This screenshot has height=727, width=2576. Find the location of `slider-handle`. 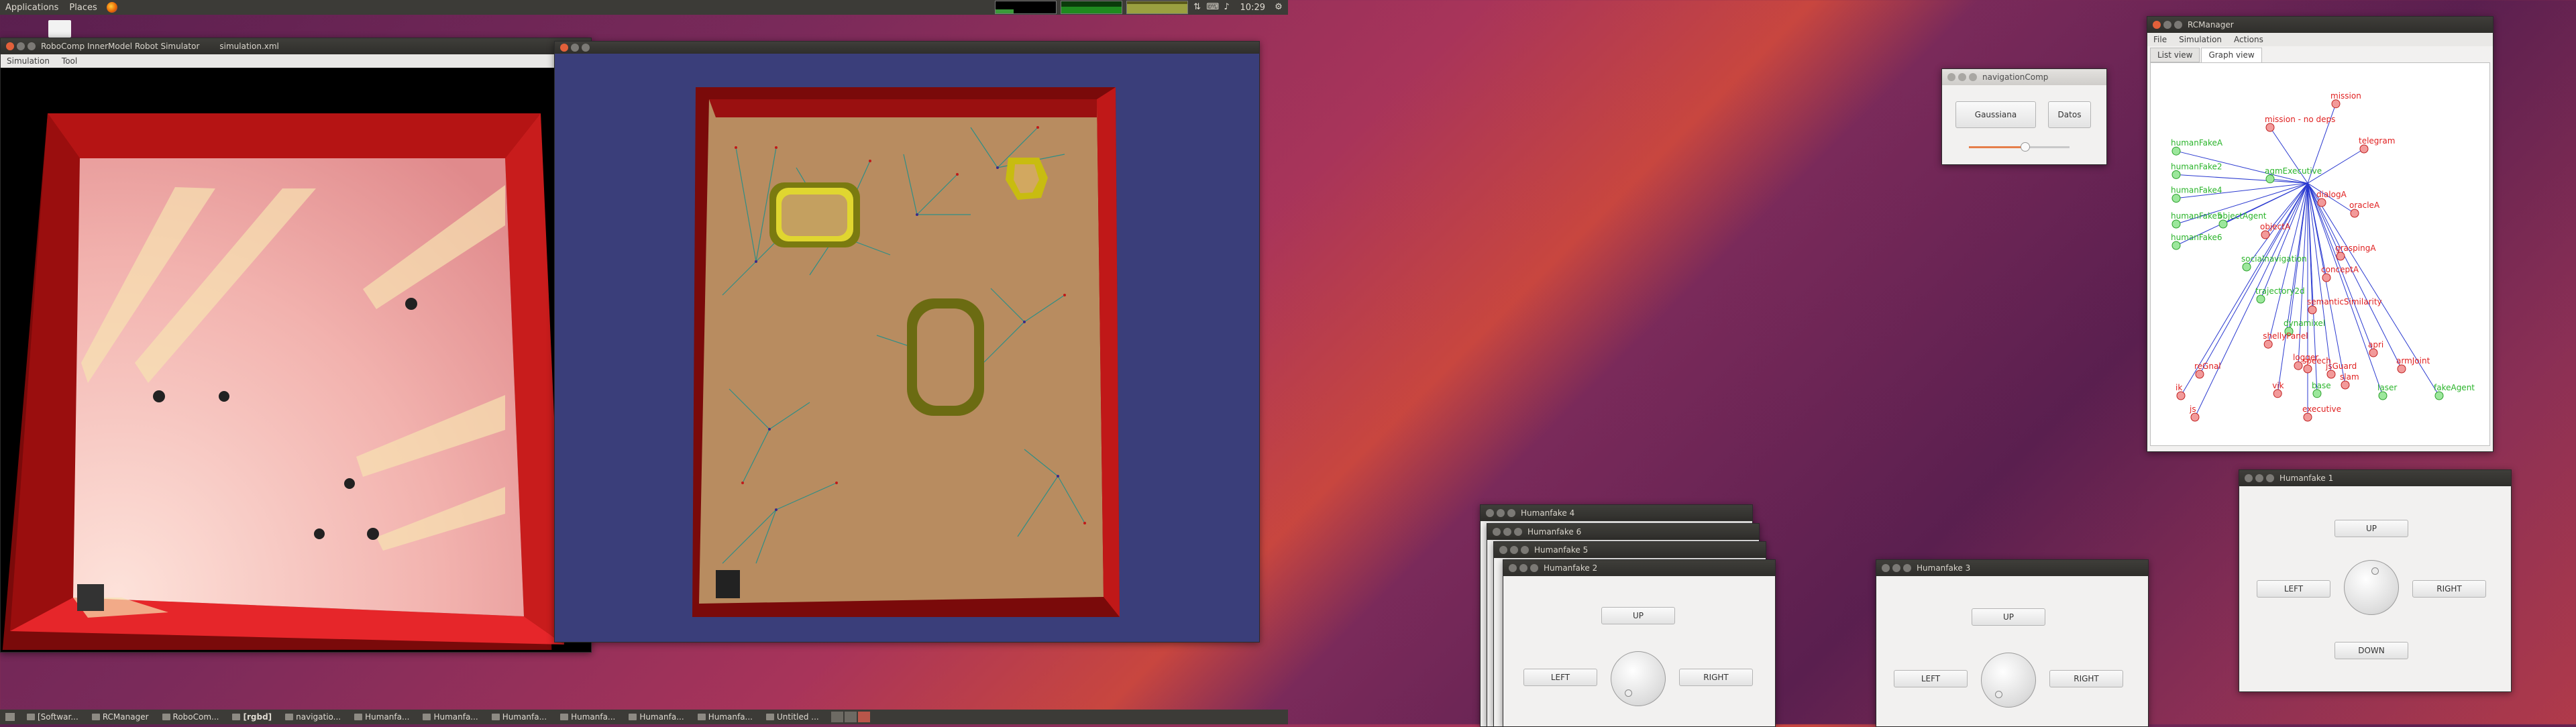

slider-handle is located at coordinates (2025, 147).